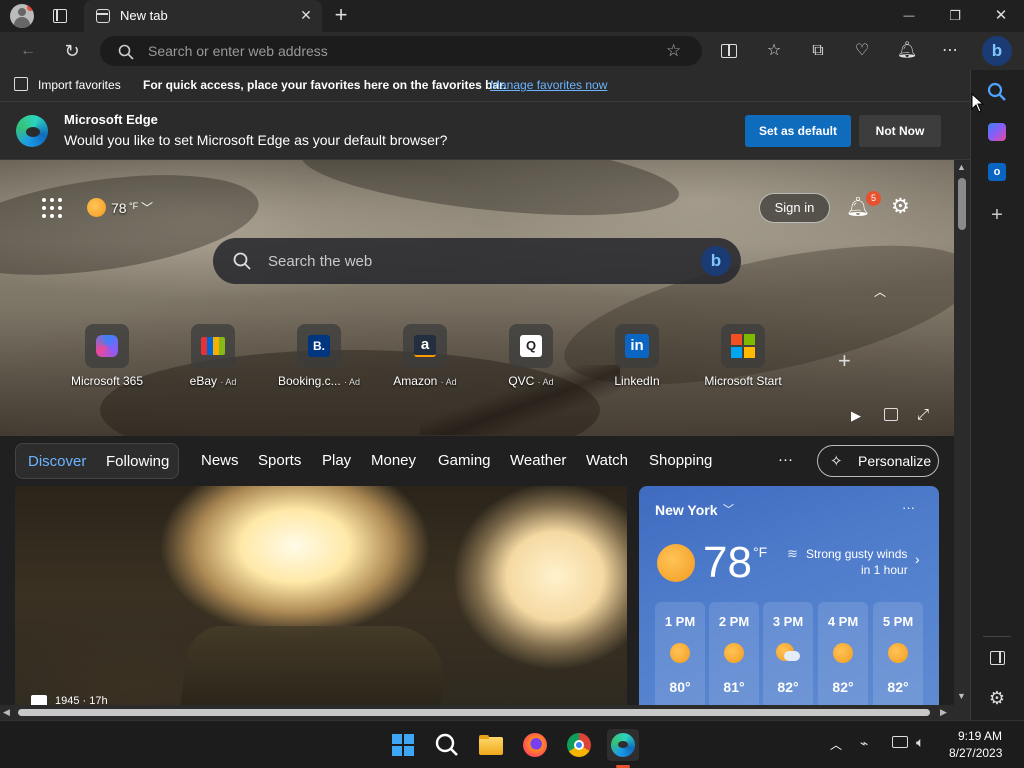 This screenshot has width=1024, height=768. I want to click on clock-time: 9:19 AM, so click(980, 736).